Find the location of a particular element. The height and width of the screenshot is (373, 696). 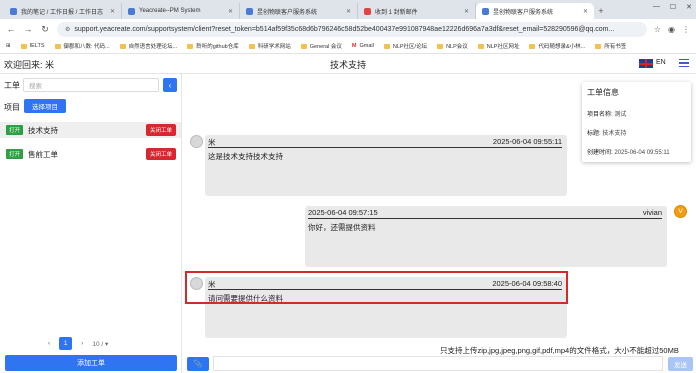

browser-tab-active: 昱创物联客户服务系统 ✕ is located at coordinates (535, 11).